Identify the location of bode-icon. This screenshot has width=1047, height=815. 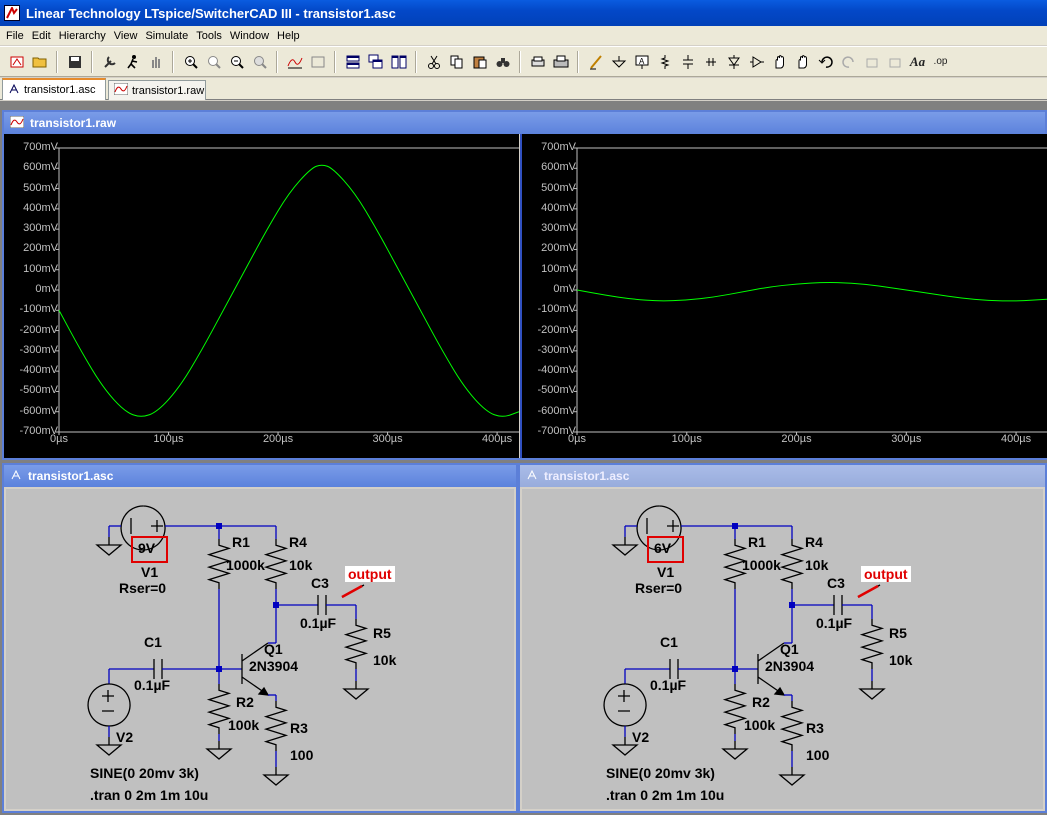
(317, 61).